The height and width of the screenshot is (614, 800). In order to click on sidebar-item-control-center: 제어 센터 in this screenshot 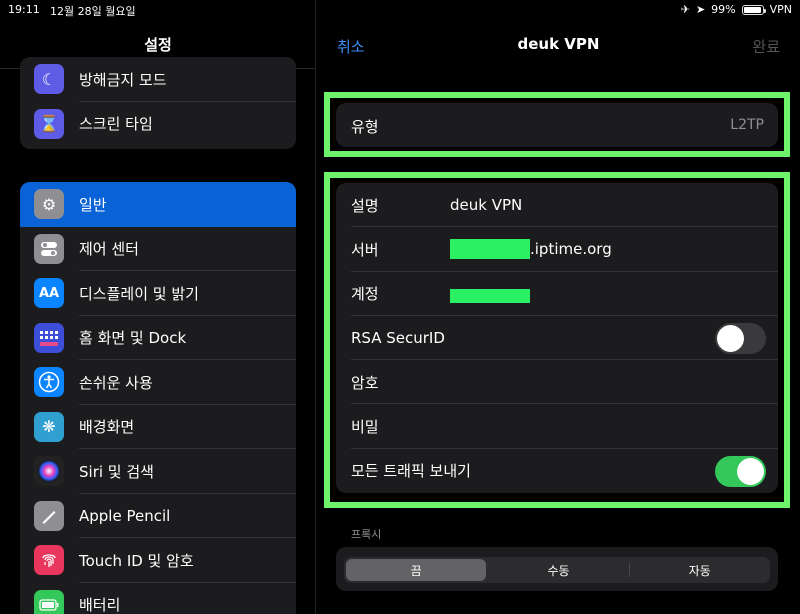, I will do `click(158, 249)`.